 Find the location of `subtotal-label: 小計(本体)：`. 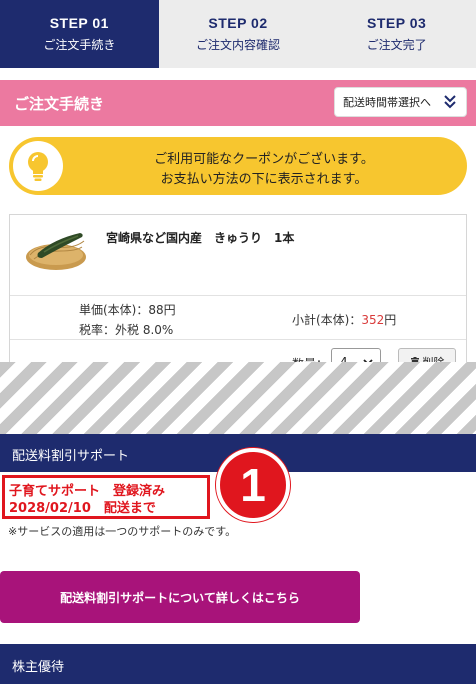

subtotal-label: 小計(本体)： is located at coordinates (327, 320).